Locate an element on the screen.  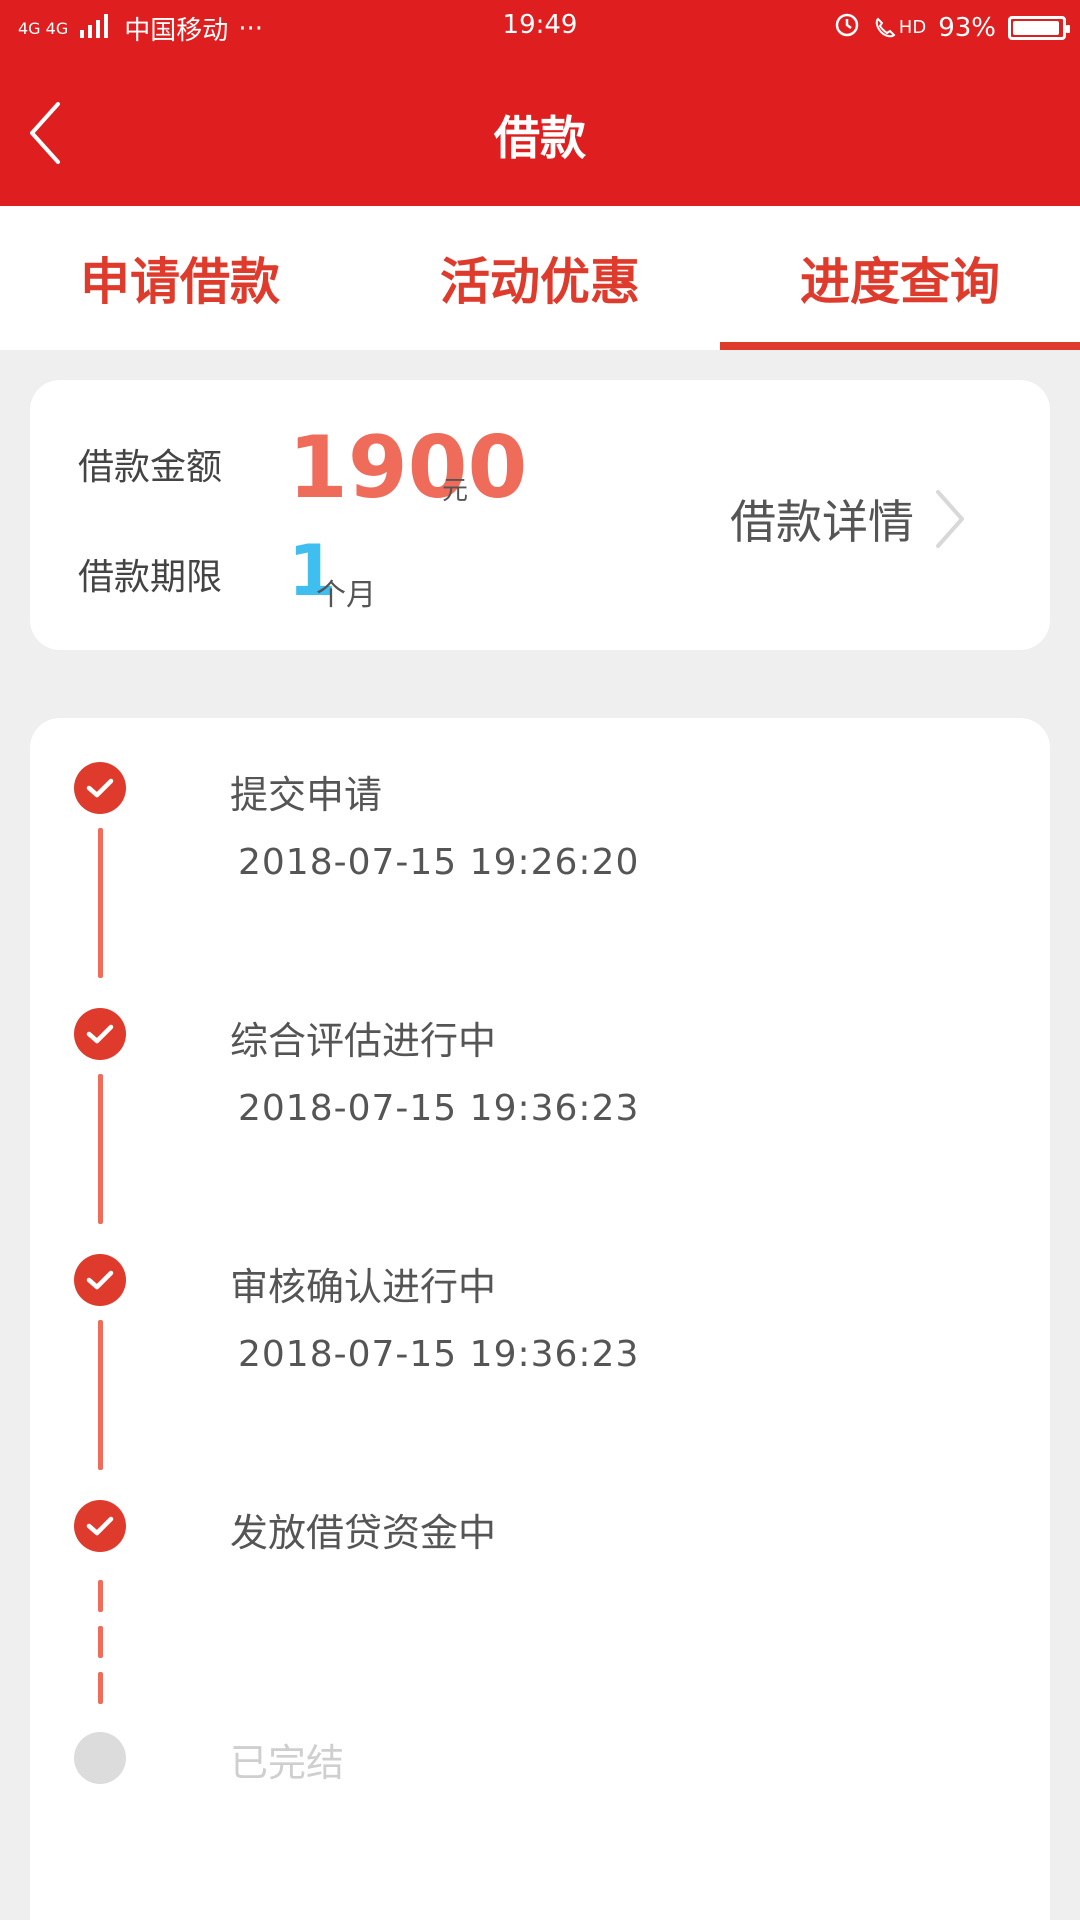
term-unit: 个月 is located at coordinates (346, 595).